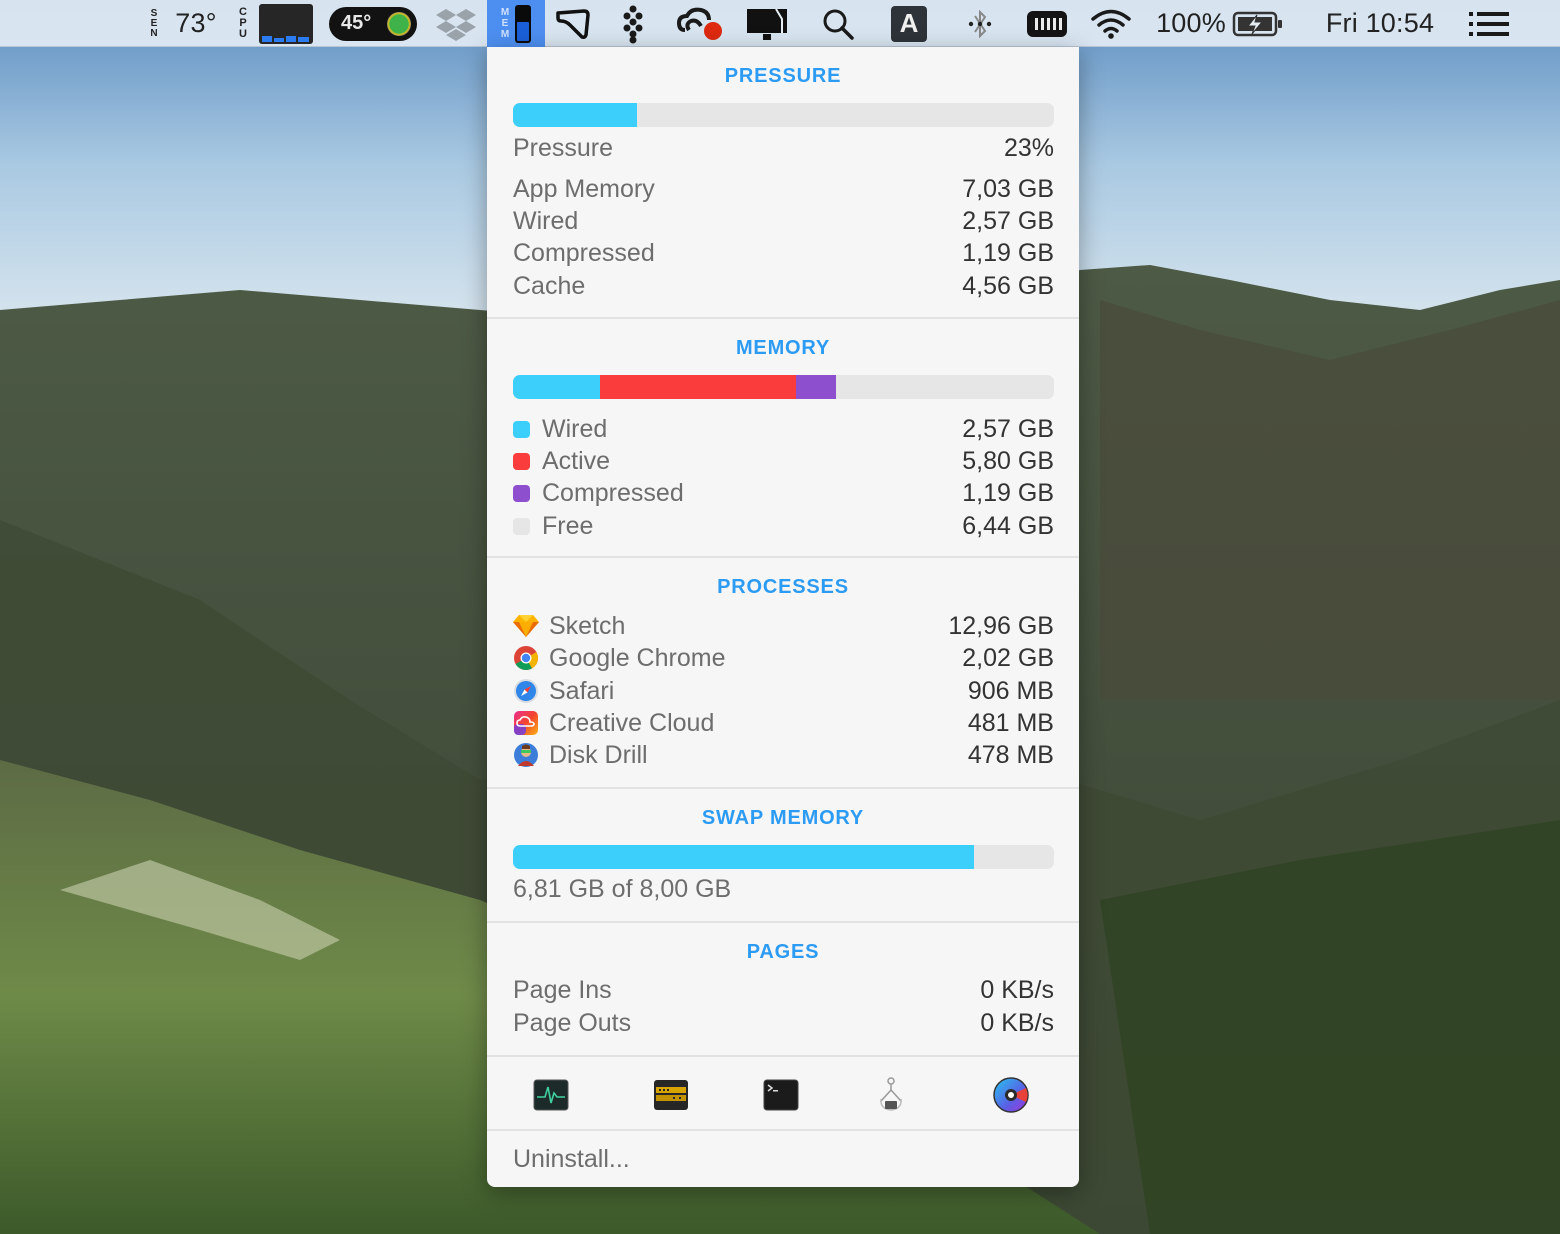 Image resolution: width=1560 pixels, height=1234 pixels. What do you see at coordinates (587, 625) in the screenshot?
I see `process-name: Sketch` at bounding box center [587, 625].